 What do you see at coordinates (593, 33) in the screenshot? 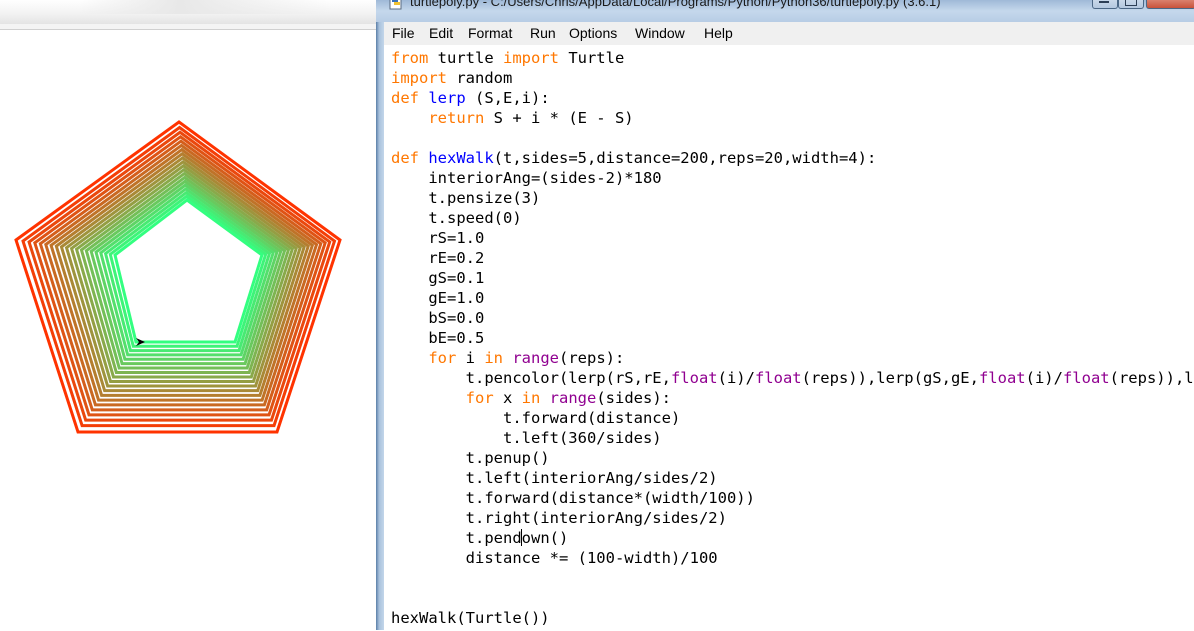
I see `menu-options: Options` at bounding box center [593, 33].